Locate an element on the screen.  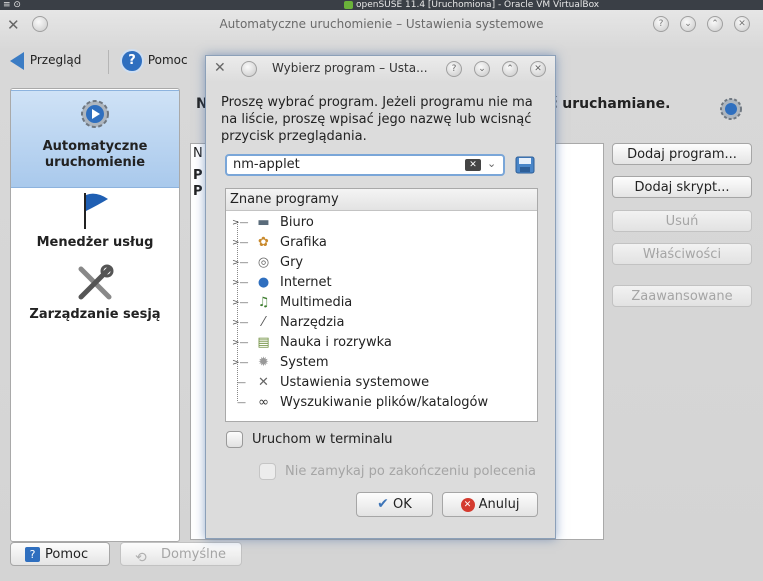
do-not-close-checkbox is located at coordinates (267, 471).